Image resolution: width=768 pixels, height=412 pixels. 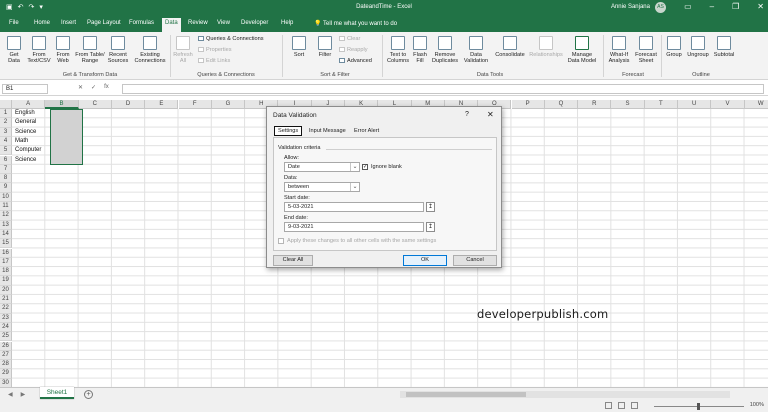 I want to click on row-header-18: 18, so click(x=6, y=272).